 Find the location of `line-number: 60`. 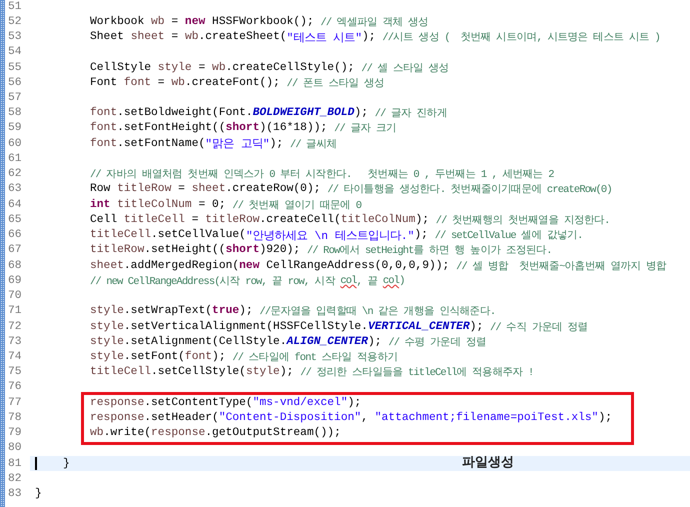

line-number: 60 is located at coordinates (15, 144).